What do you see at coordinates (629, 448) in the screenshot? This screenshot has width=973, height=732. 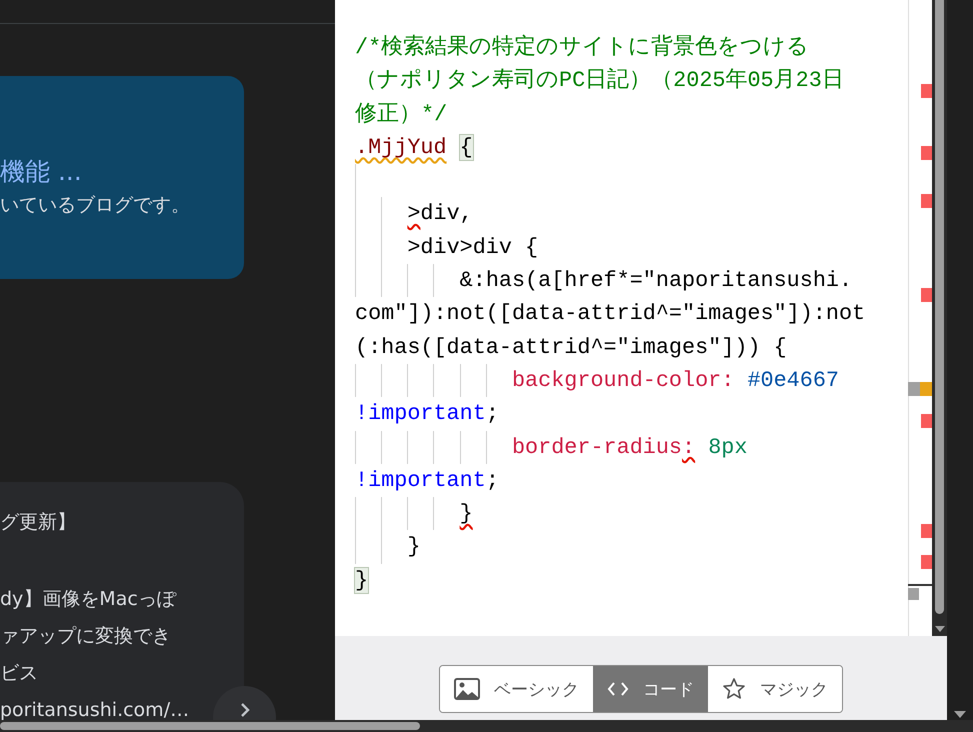 I see `code-line: border-radius: 8px` at bounding box center [629, 448].